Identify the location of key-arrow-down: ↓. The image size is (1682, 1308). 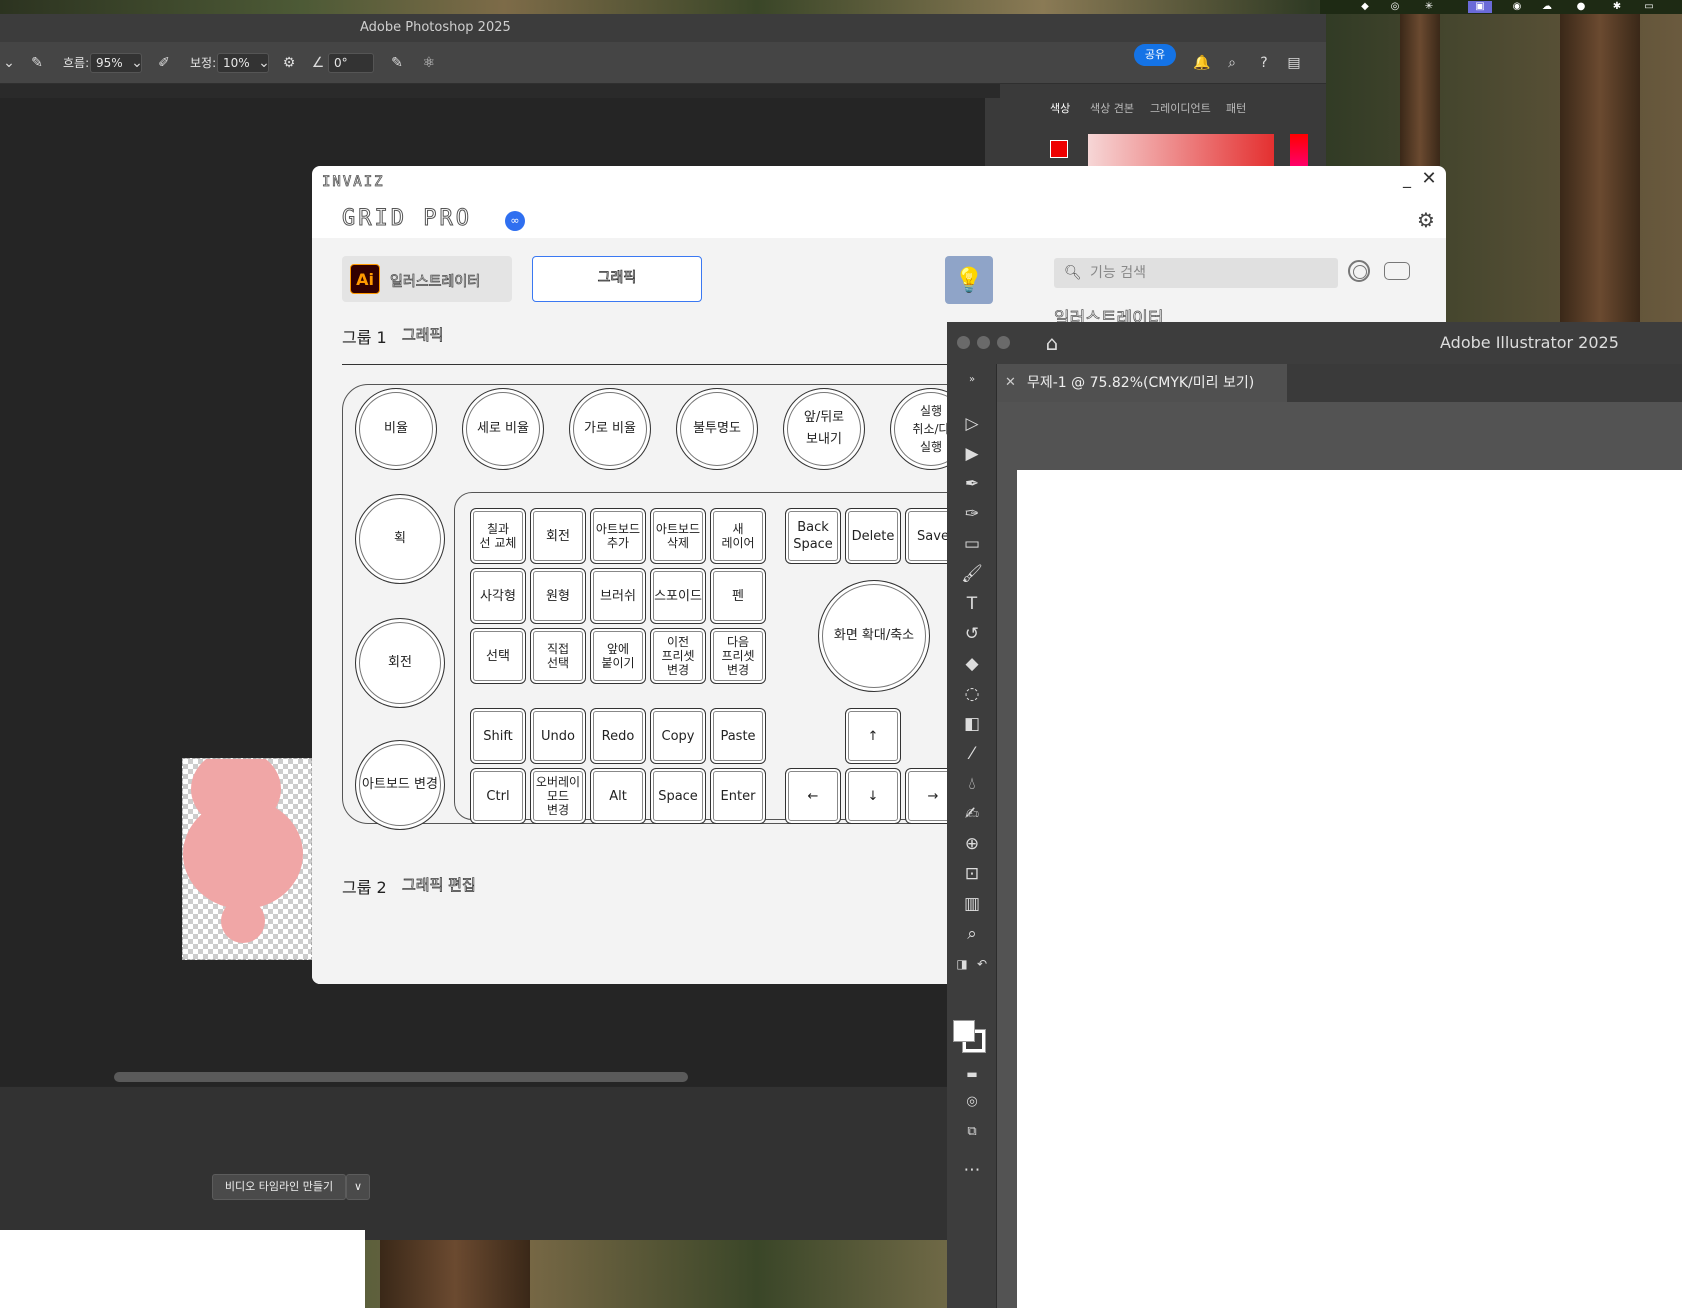
(873, 796).